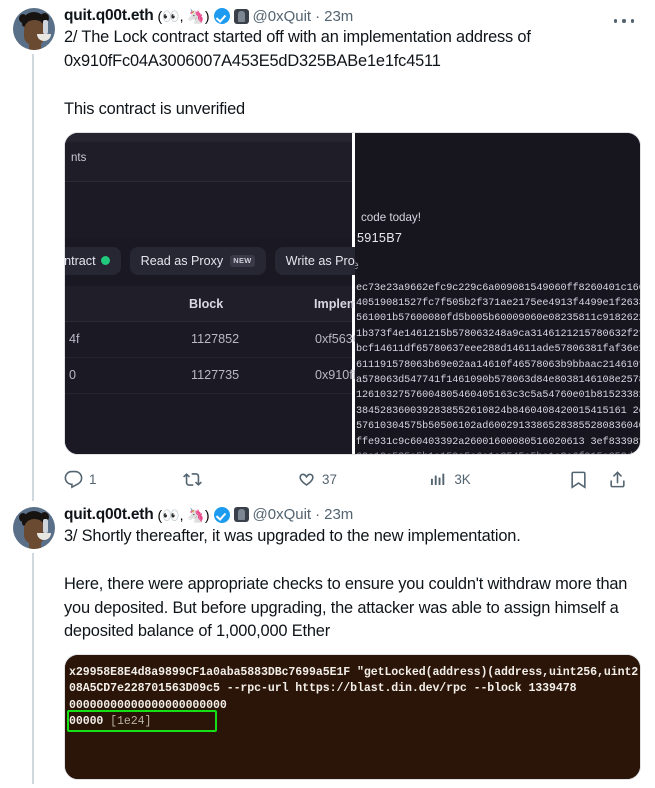  I want to click on new-badge: NEW, so click(242, 260).